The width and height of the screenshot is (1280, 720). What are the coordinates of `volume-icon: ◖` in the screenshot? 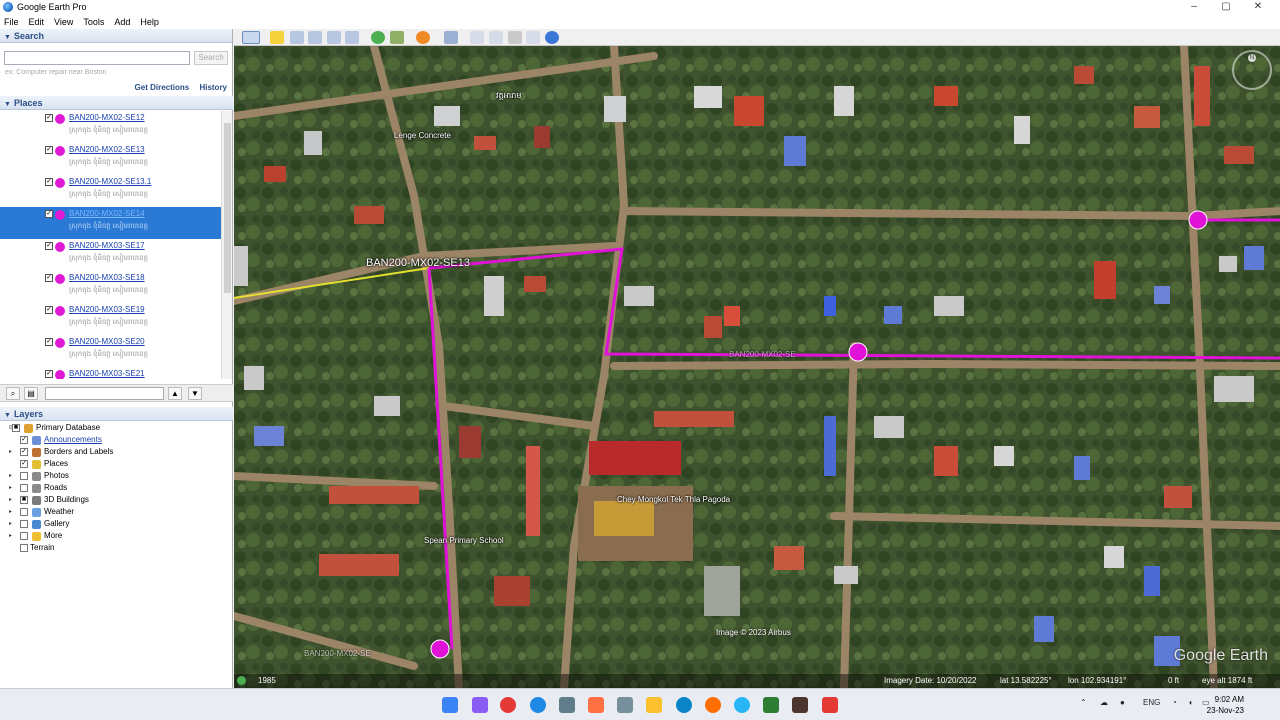 It's located at (1190, 702).